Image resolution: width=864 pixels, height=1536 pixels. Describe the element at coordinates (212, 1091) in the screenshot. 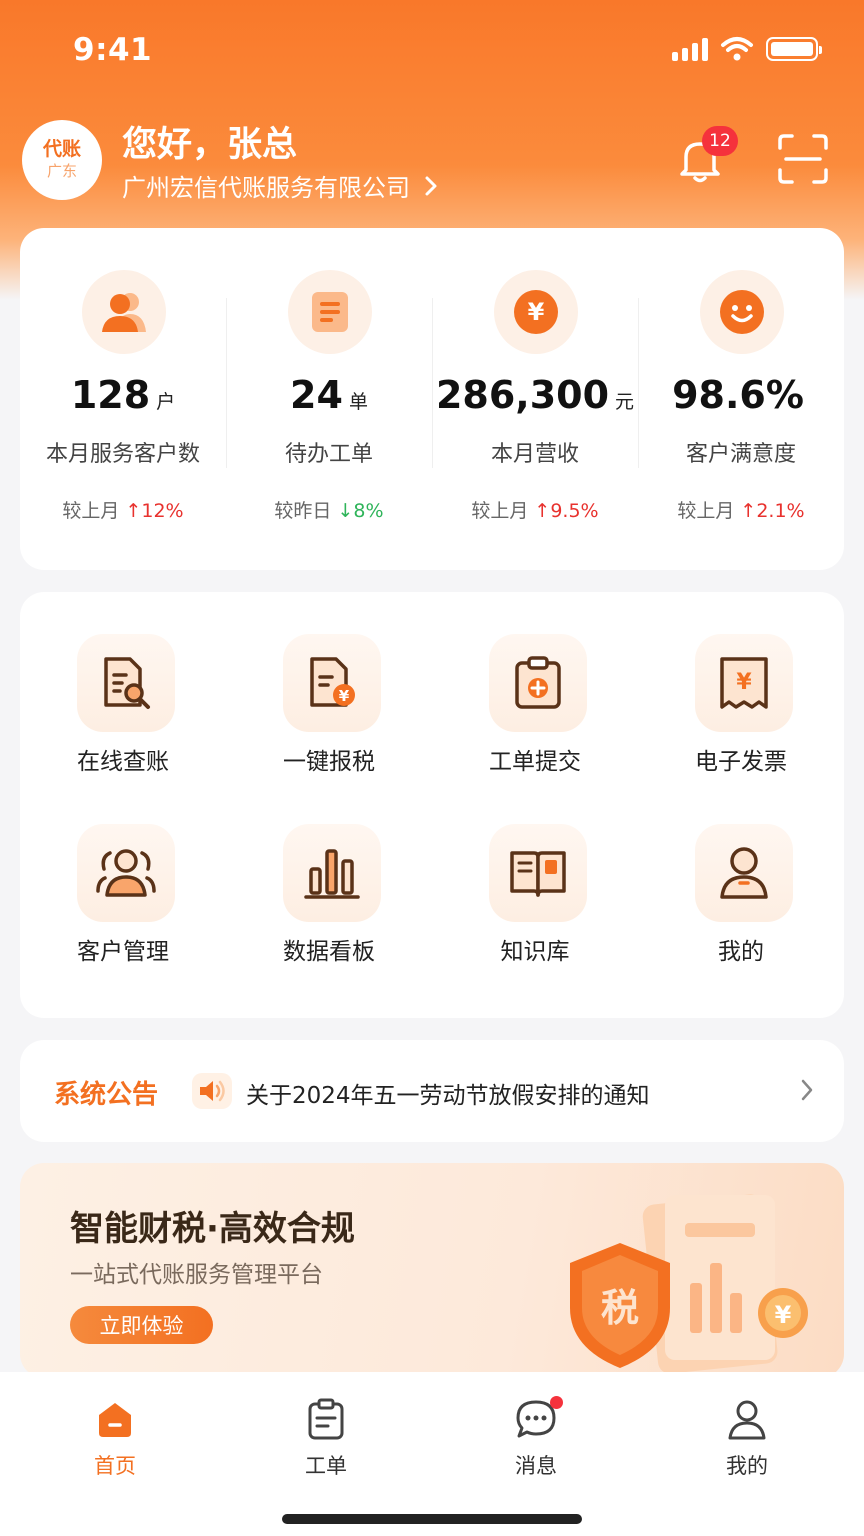

I see `speaker-icon` at that location.